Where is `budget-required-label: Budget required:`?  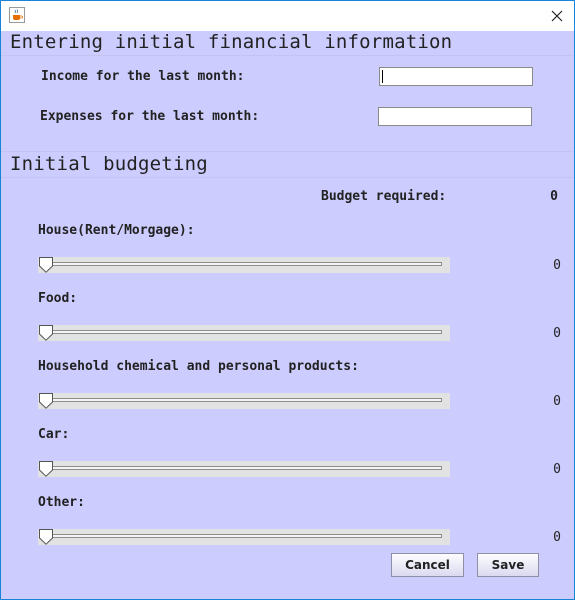 budget-required-label: Budget required: is located at coordinates (384, 196).